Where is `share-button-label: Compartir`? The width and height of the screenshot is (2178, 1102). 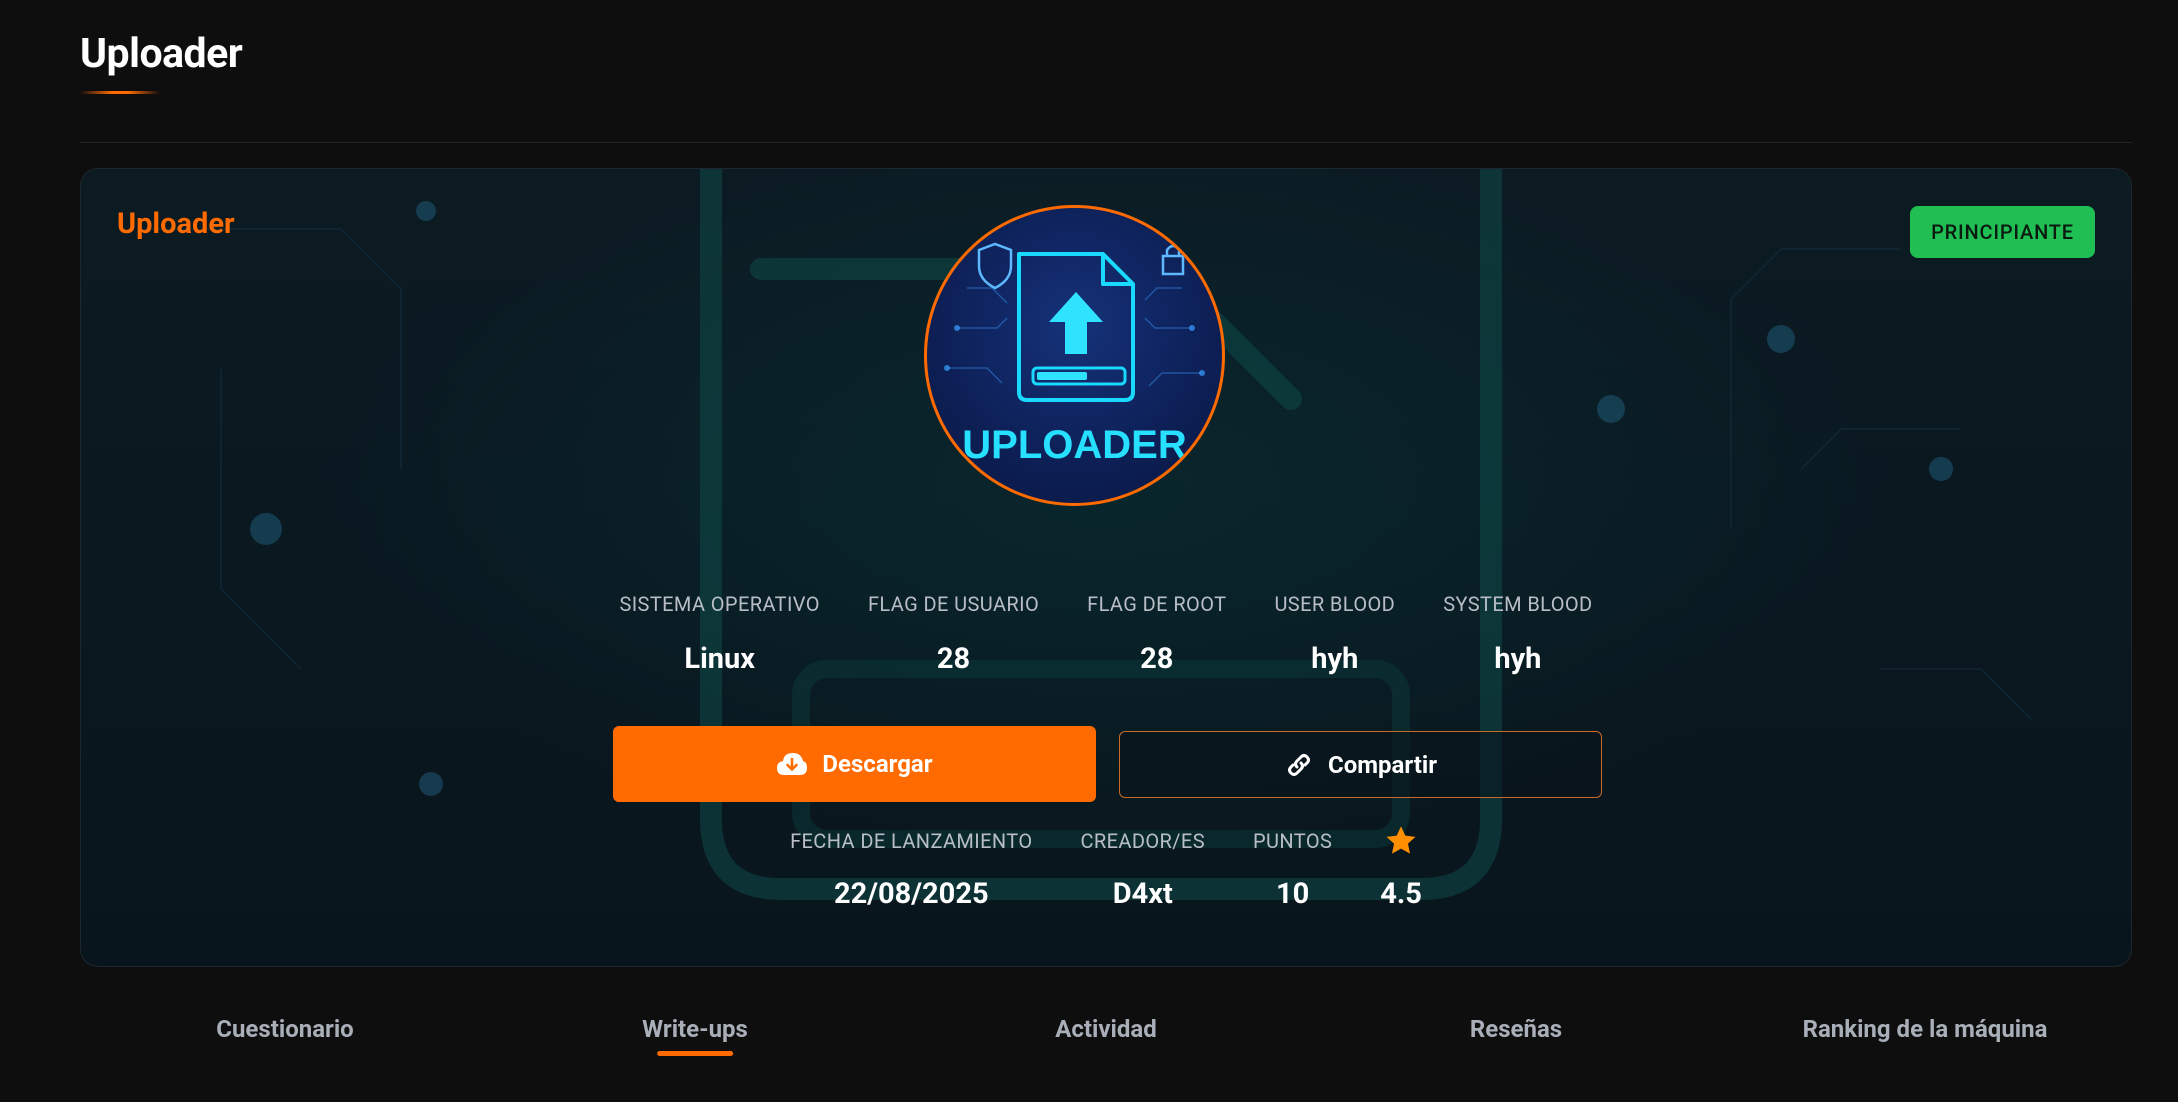
share-button-label: Compartir is located at coordinates (1382, 764).